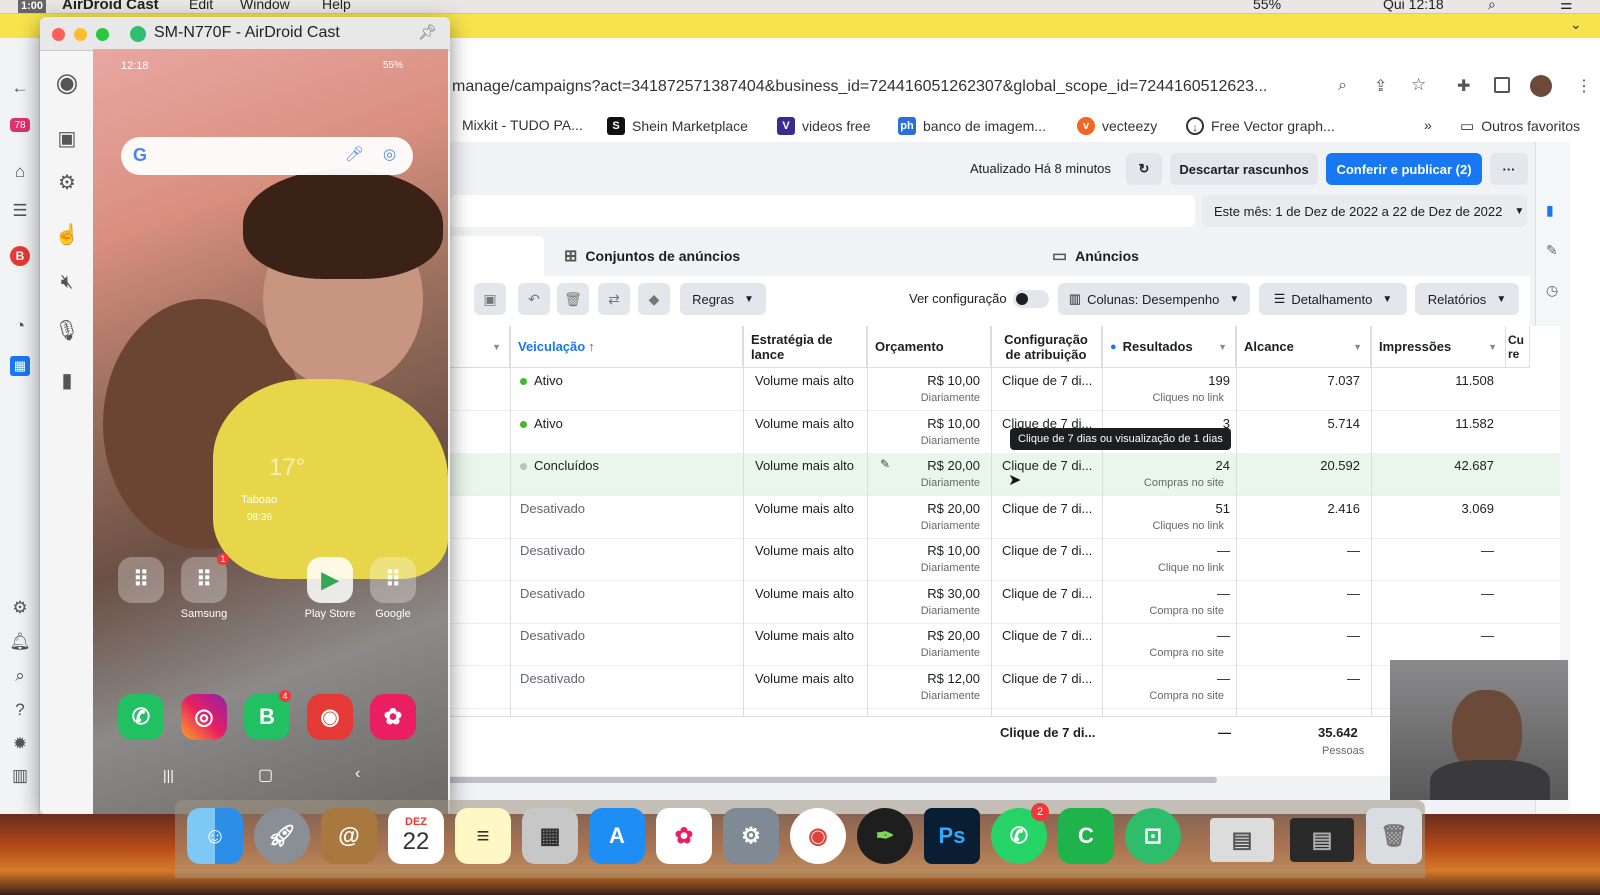  Describe the element at coordinates (354, 154) in the screenshot. I see `mic-icon: 🎤︎` at that location.